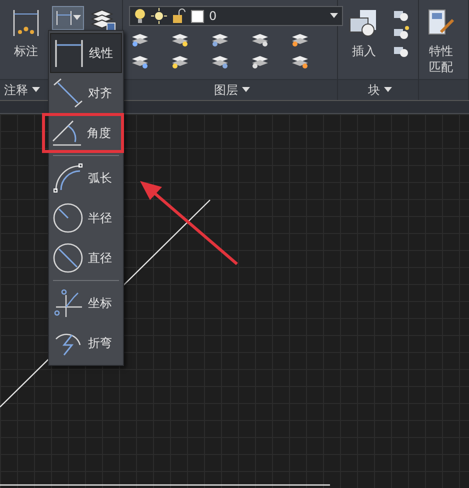 Image resolution: width=469 pixels, height=488 pixels. Describe the element at coordinates (68, 303) in the screenshot. I see `ordinate-dimension-icon` at that location.